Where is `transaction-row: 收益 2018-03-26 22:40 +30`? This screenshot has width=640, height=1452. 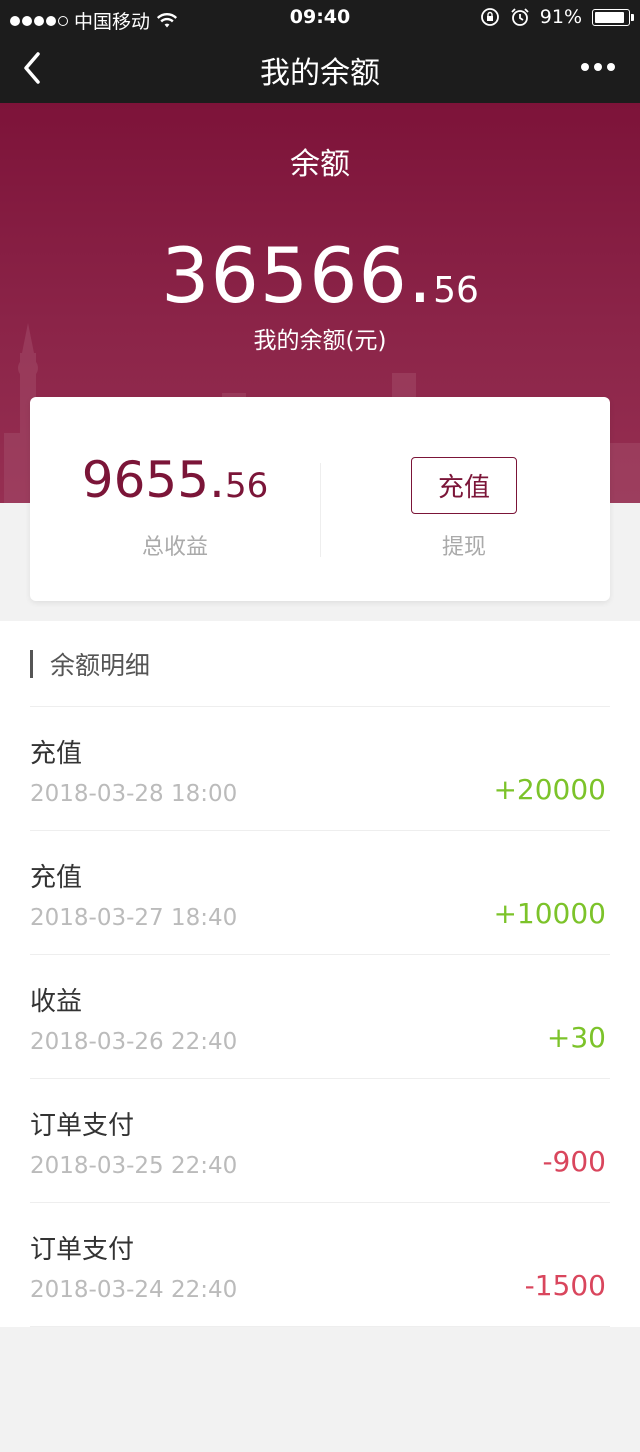 transaction-row: 收益 2018-03-26 22:40 +30 is located at coordinates (320, 1017).